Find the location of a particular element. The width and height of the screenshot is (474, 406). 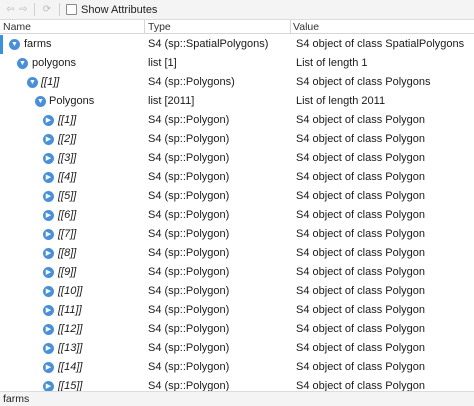

row-name: [[6]] is located at coordinates (67, 215).